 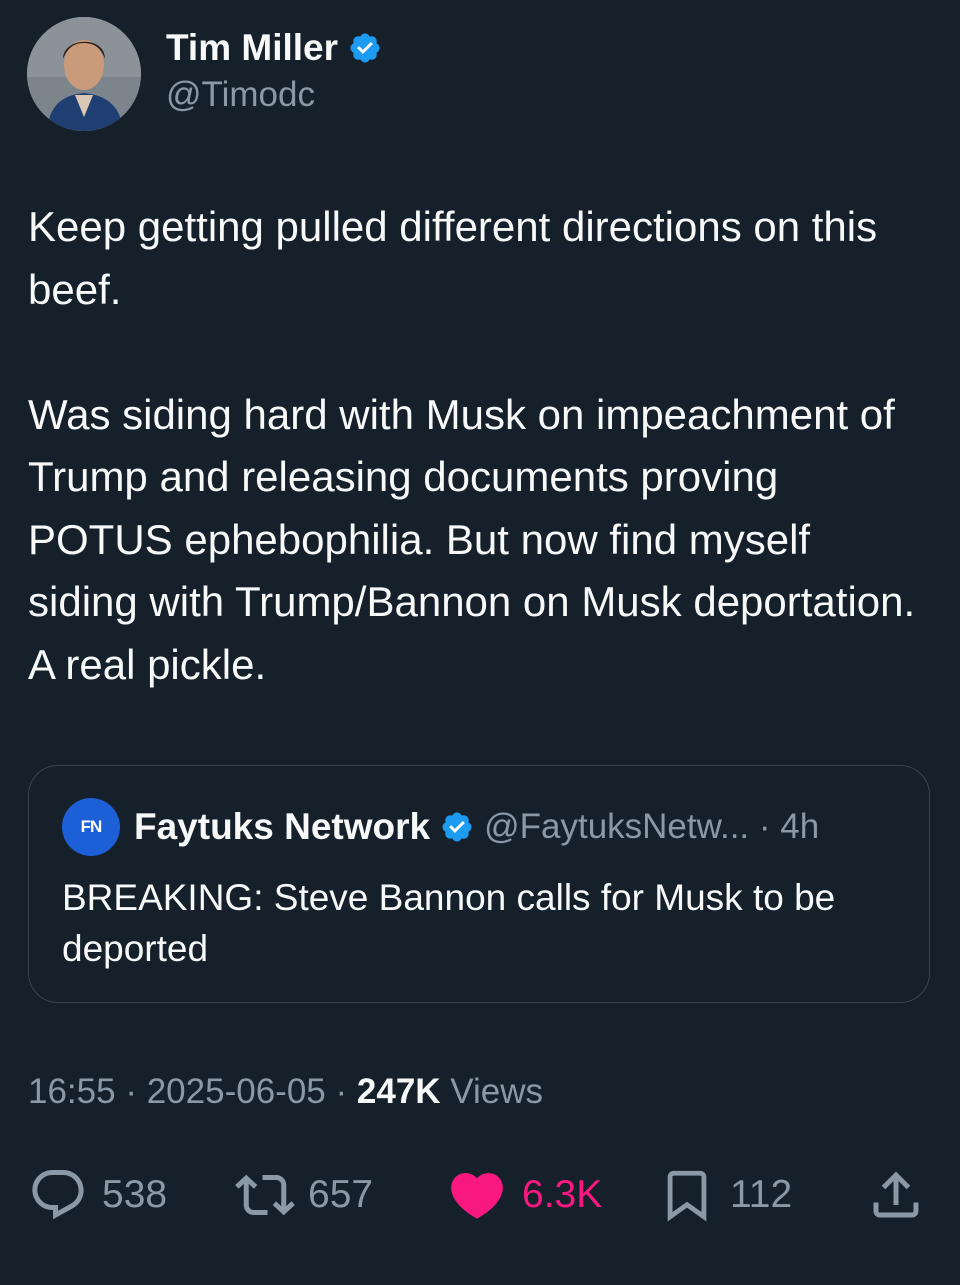 I want to click on share-icon, so click(x=896, y=1194).